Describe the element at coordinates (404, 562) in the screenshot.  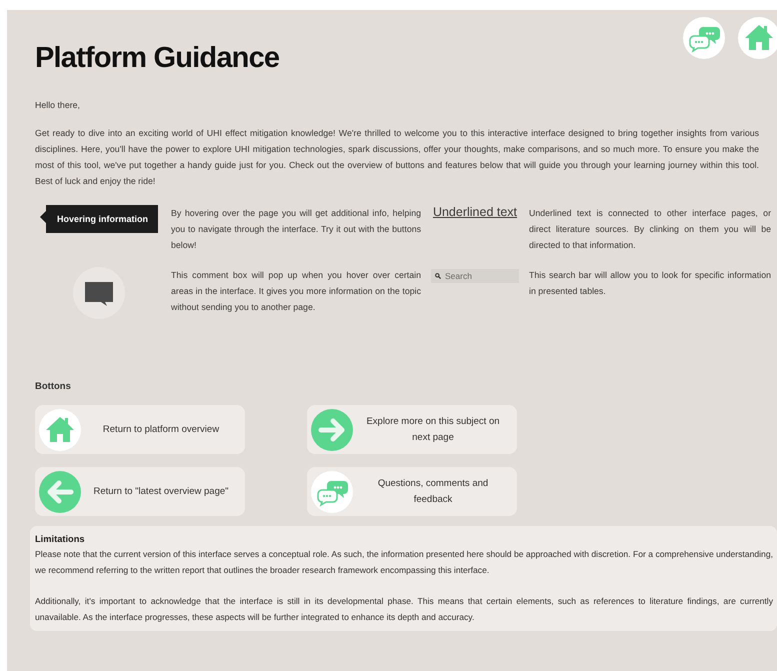
I see `limitations-paragraph: Please note that the current version of this interface serves a conceptual role. As such, the information presented here should be approached with discretion. For a comprehensive understanding, we recommend referring to the written report that outlines the broader research framework encompassing this interface.` at that location.